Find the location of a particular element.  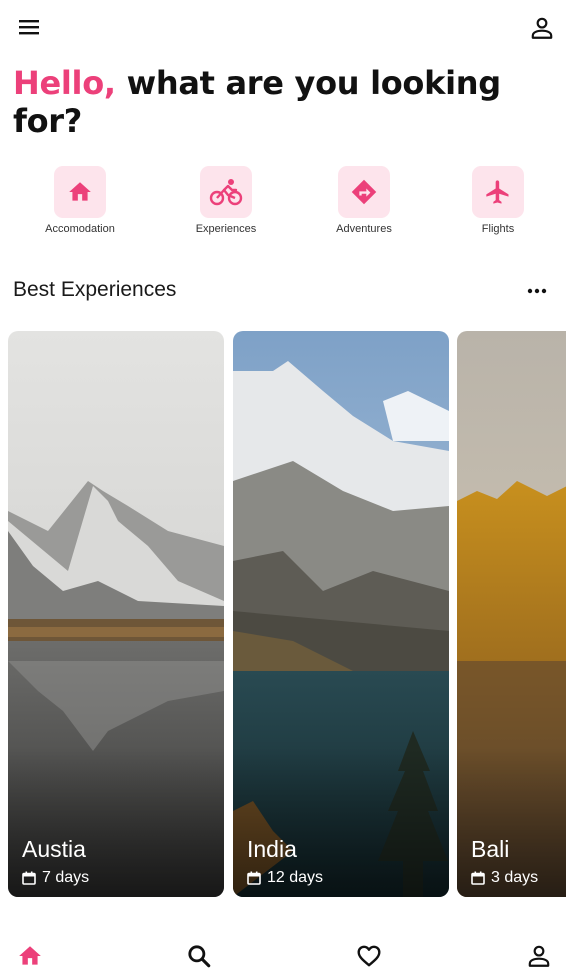

greeting-text: Hello, is located at coordinates (64, 83).